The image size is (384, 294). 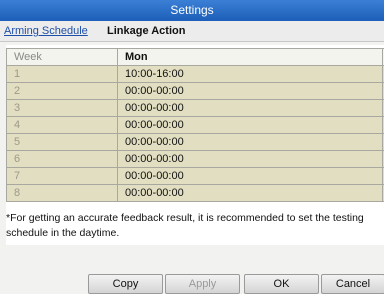 What do you see at coordinates (146, 31) in the screenshot?
I see `tab-linkage-action: Linkage Action` at bounding box center [146, 31].